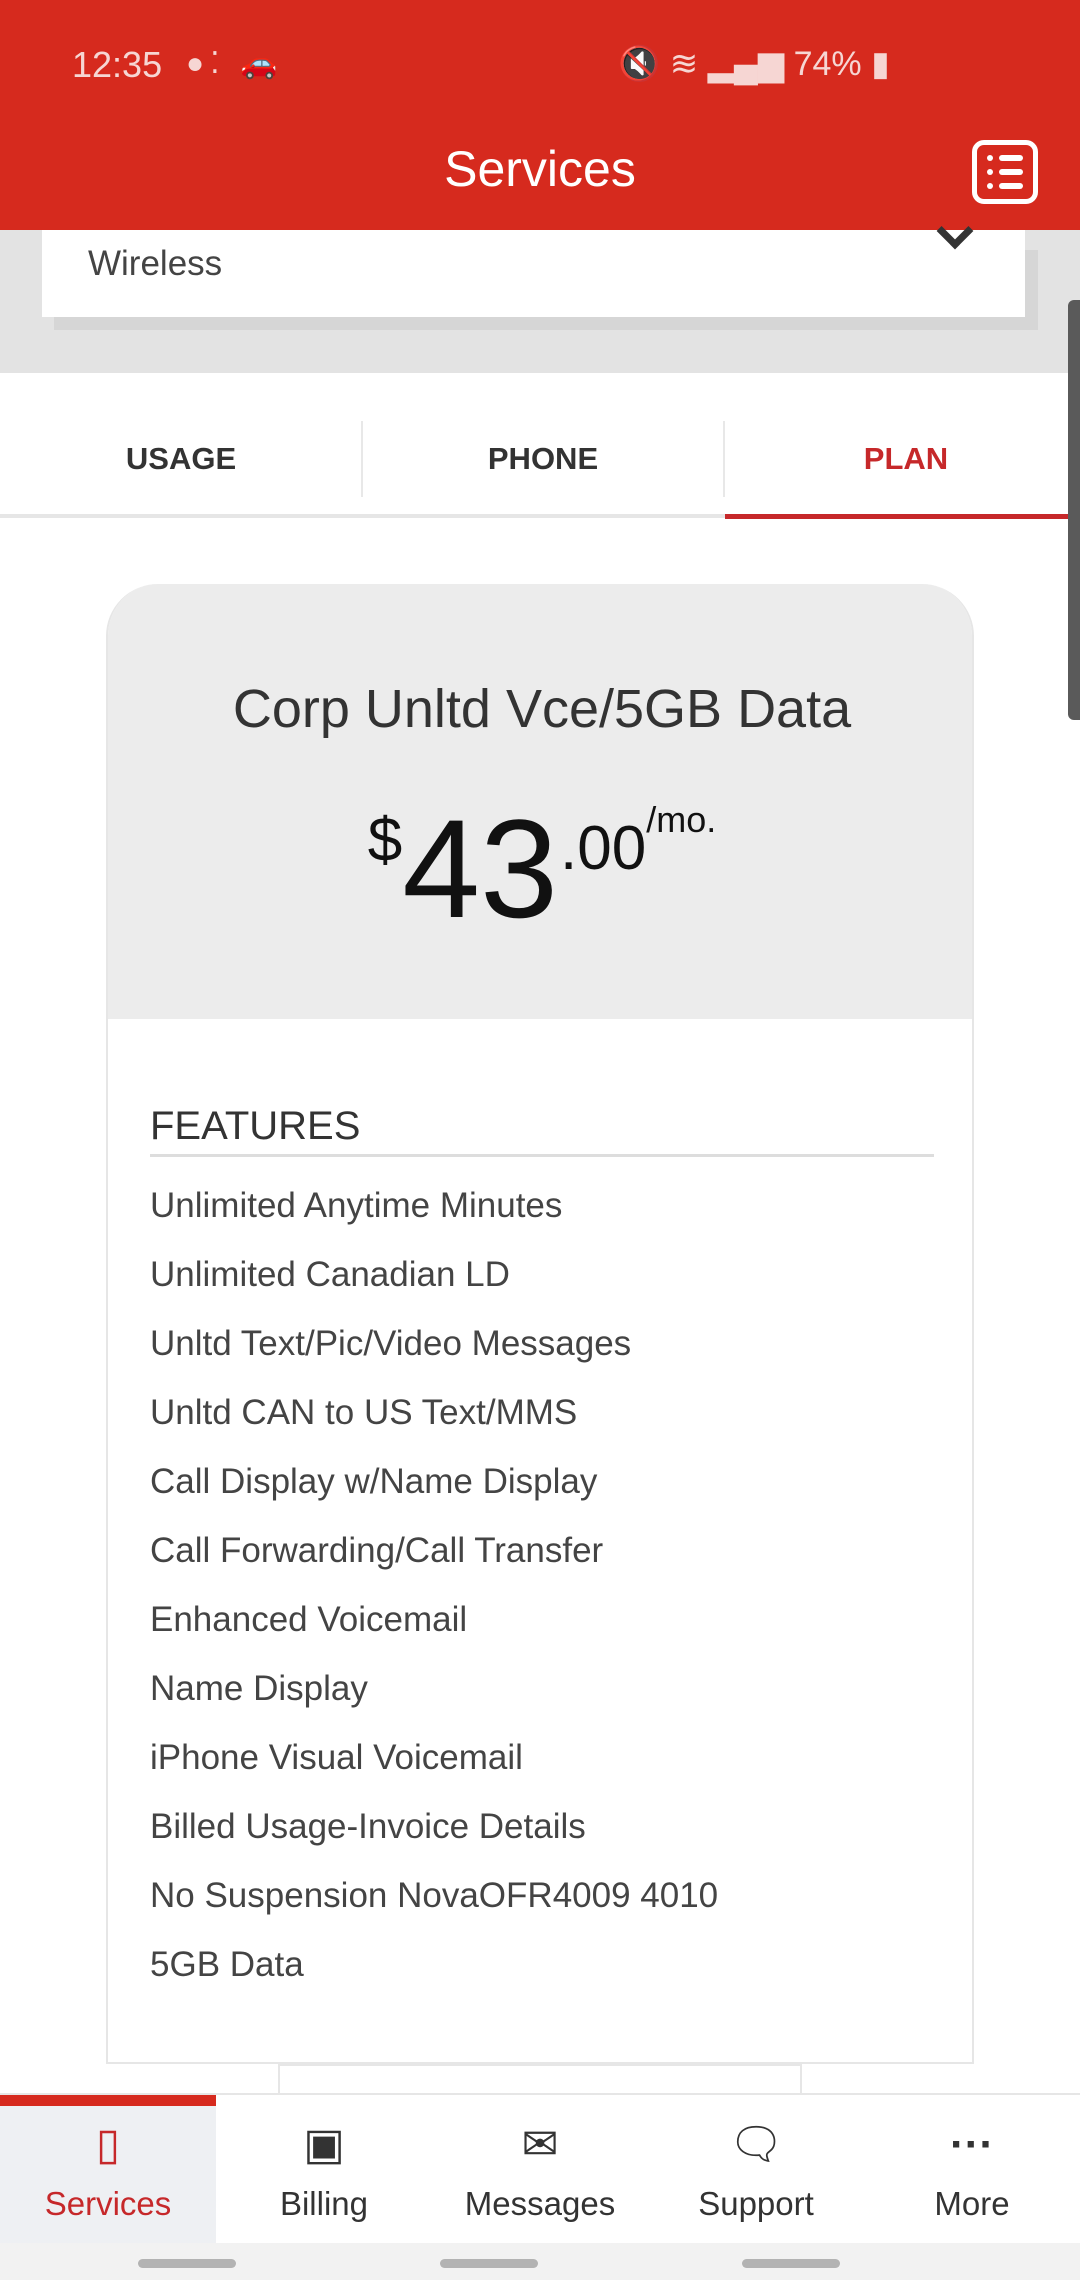  What do you see at coordinates (756, 2203) in the screenshot?
I see `nav-label: Support` at bounding box center [756, 2203].